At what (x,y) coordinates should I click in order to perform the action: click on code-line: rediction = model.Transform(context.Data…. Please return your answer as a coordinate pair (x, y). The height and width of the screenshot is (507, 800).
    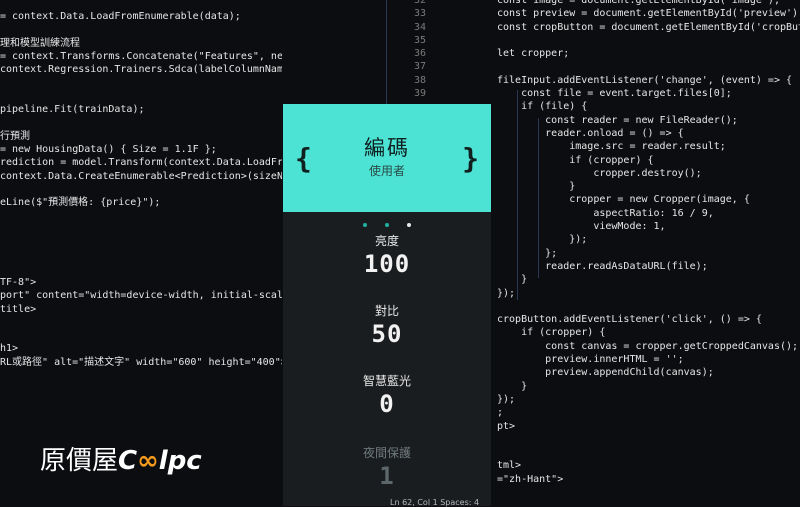
    Looking at the image, I should click on (141, 163).